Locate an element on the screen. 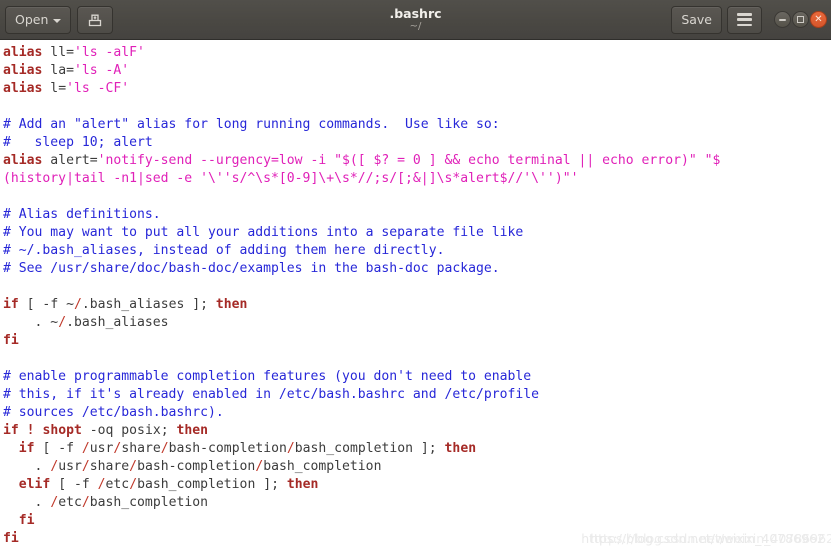  code-token: # sources /etc/bash.bashrc). is located at coordinates (113, 412).